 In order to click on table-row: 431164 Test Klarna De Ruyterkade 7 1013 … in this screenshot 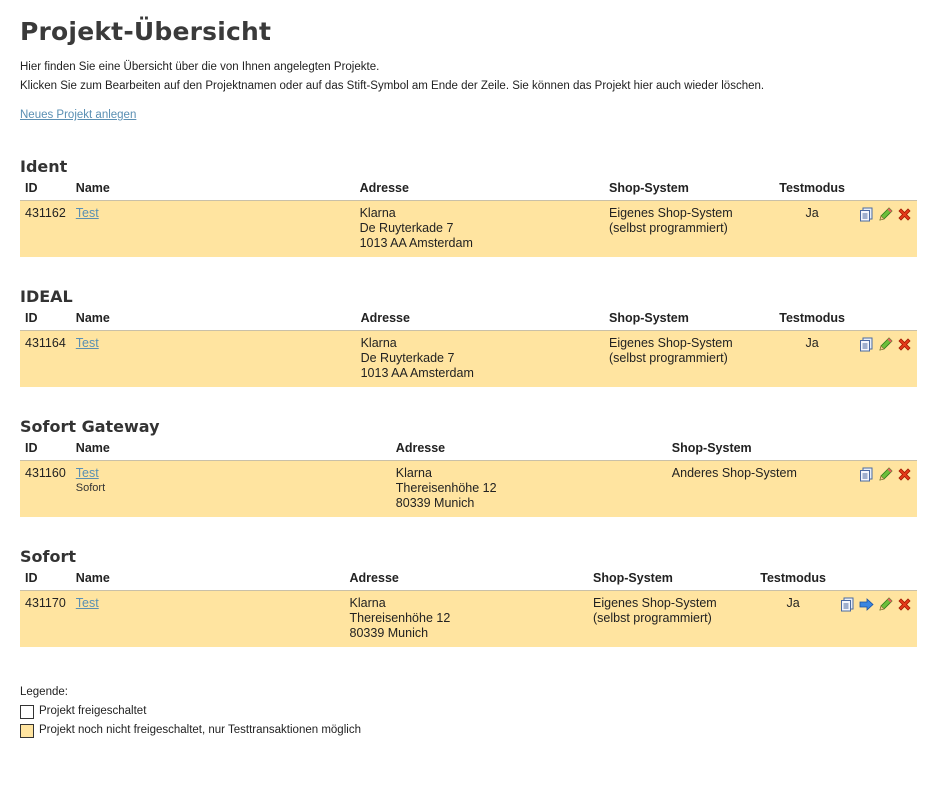, I will do `click(468, 358)`.